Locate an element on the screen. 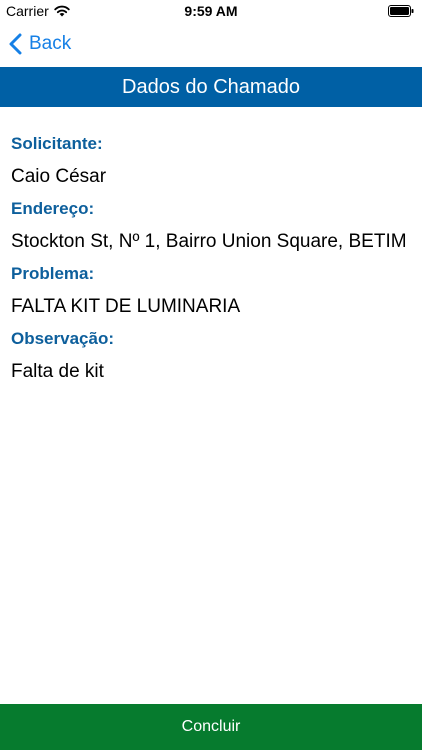 The image size is (422, 750). address-label: Endereço: is located at coordinates (53, 208).